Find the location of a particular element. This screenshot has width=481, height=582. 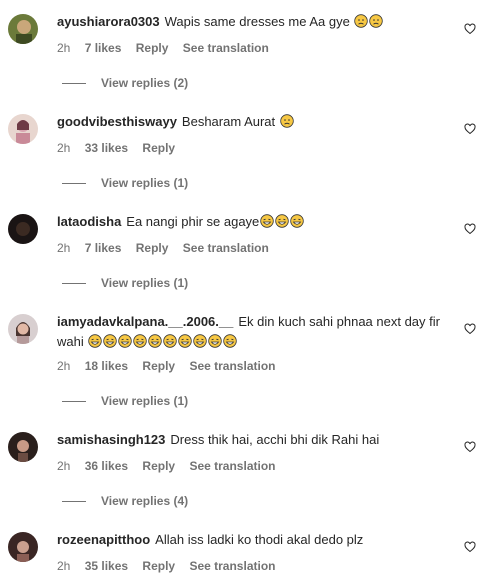

likes-count: 33 likes is located at coordinates (106, 148).